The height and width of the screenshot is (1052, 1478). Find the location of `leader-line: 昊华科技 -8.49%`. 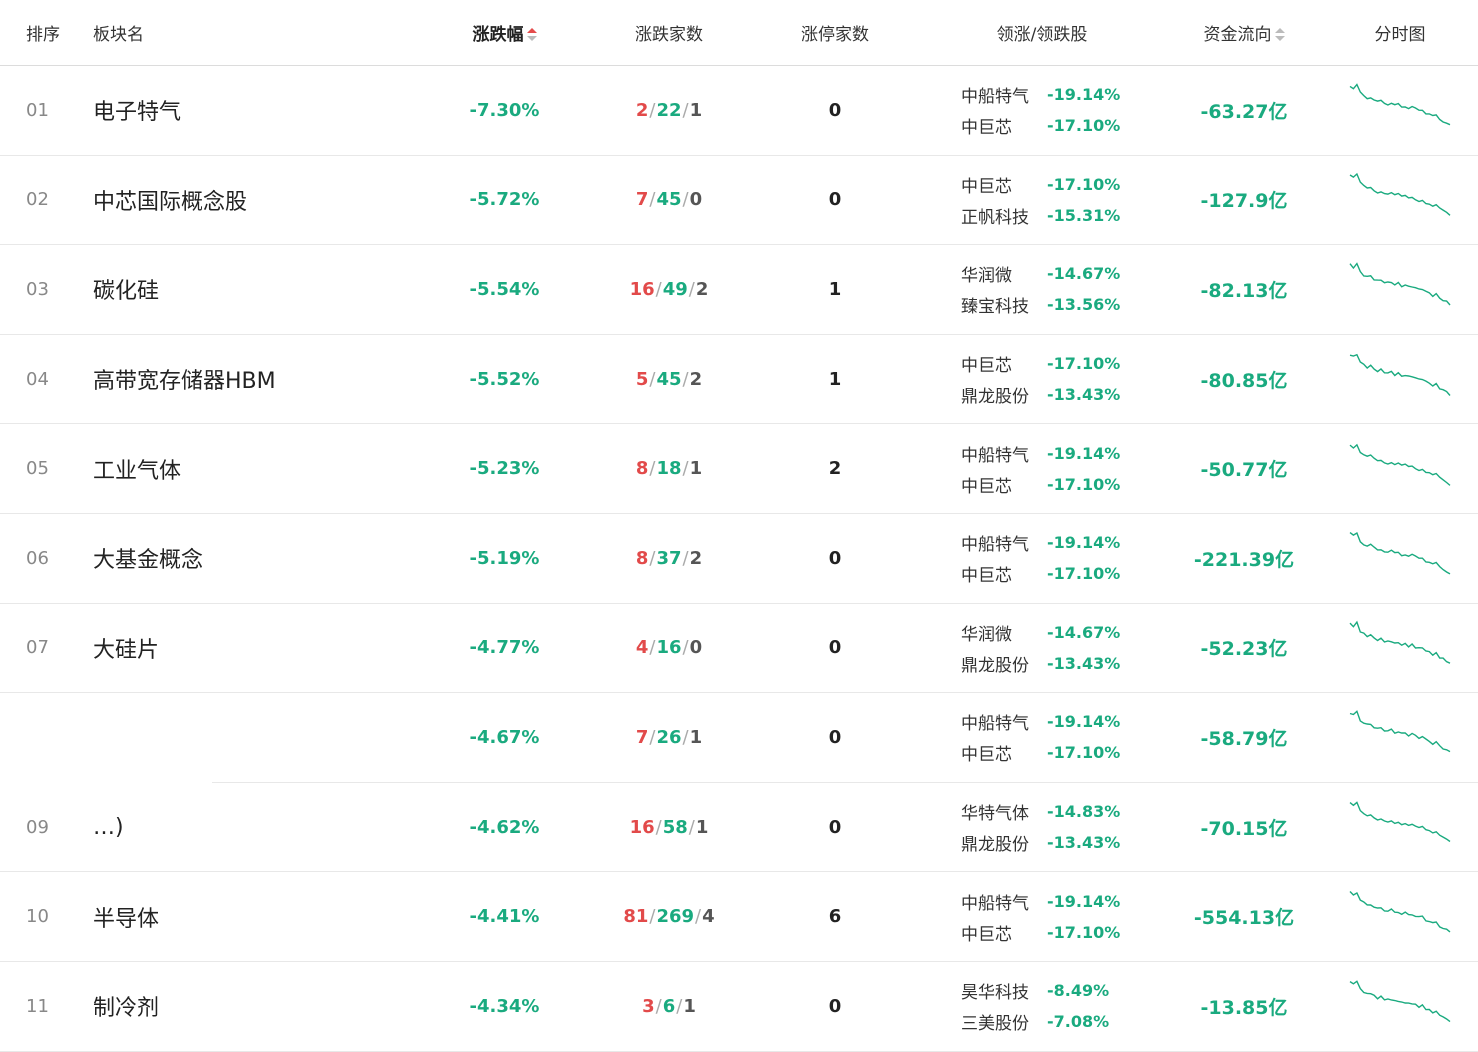

leader-line: 昊华科技 -8.49% is located at coordinates (1063, 990).